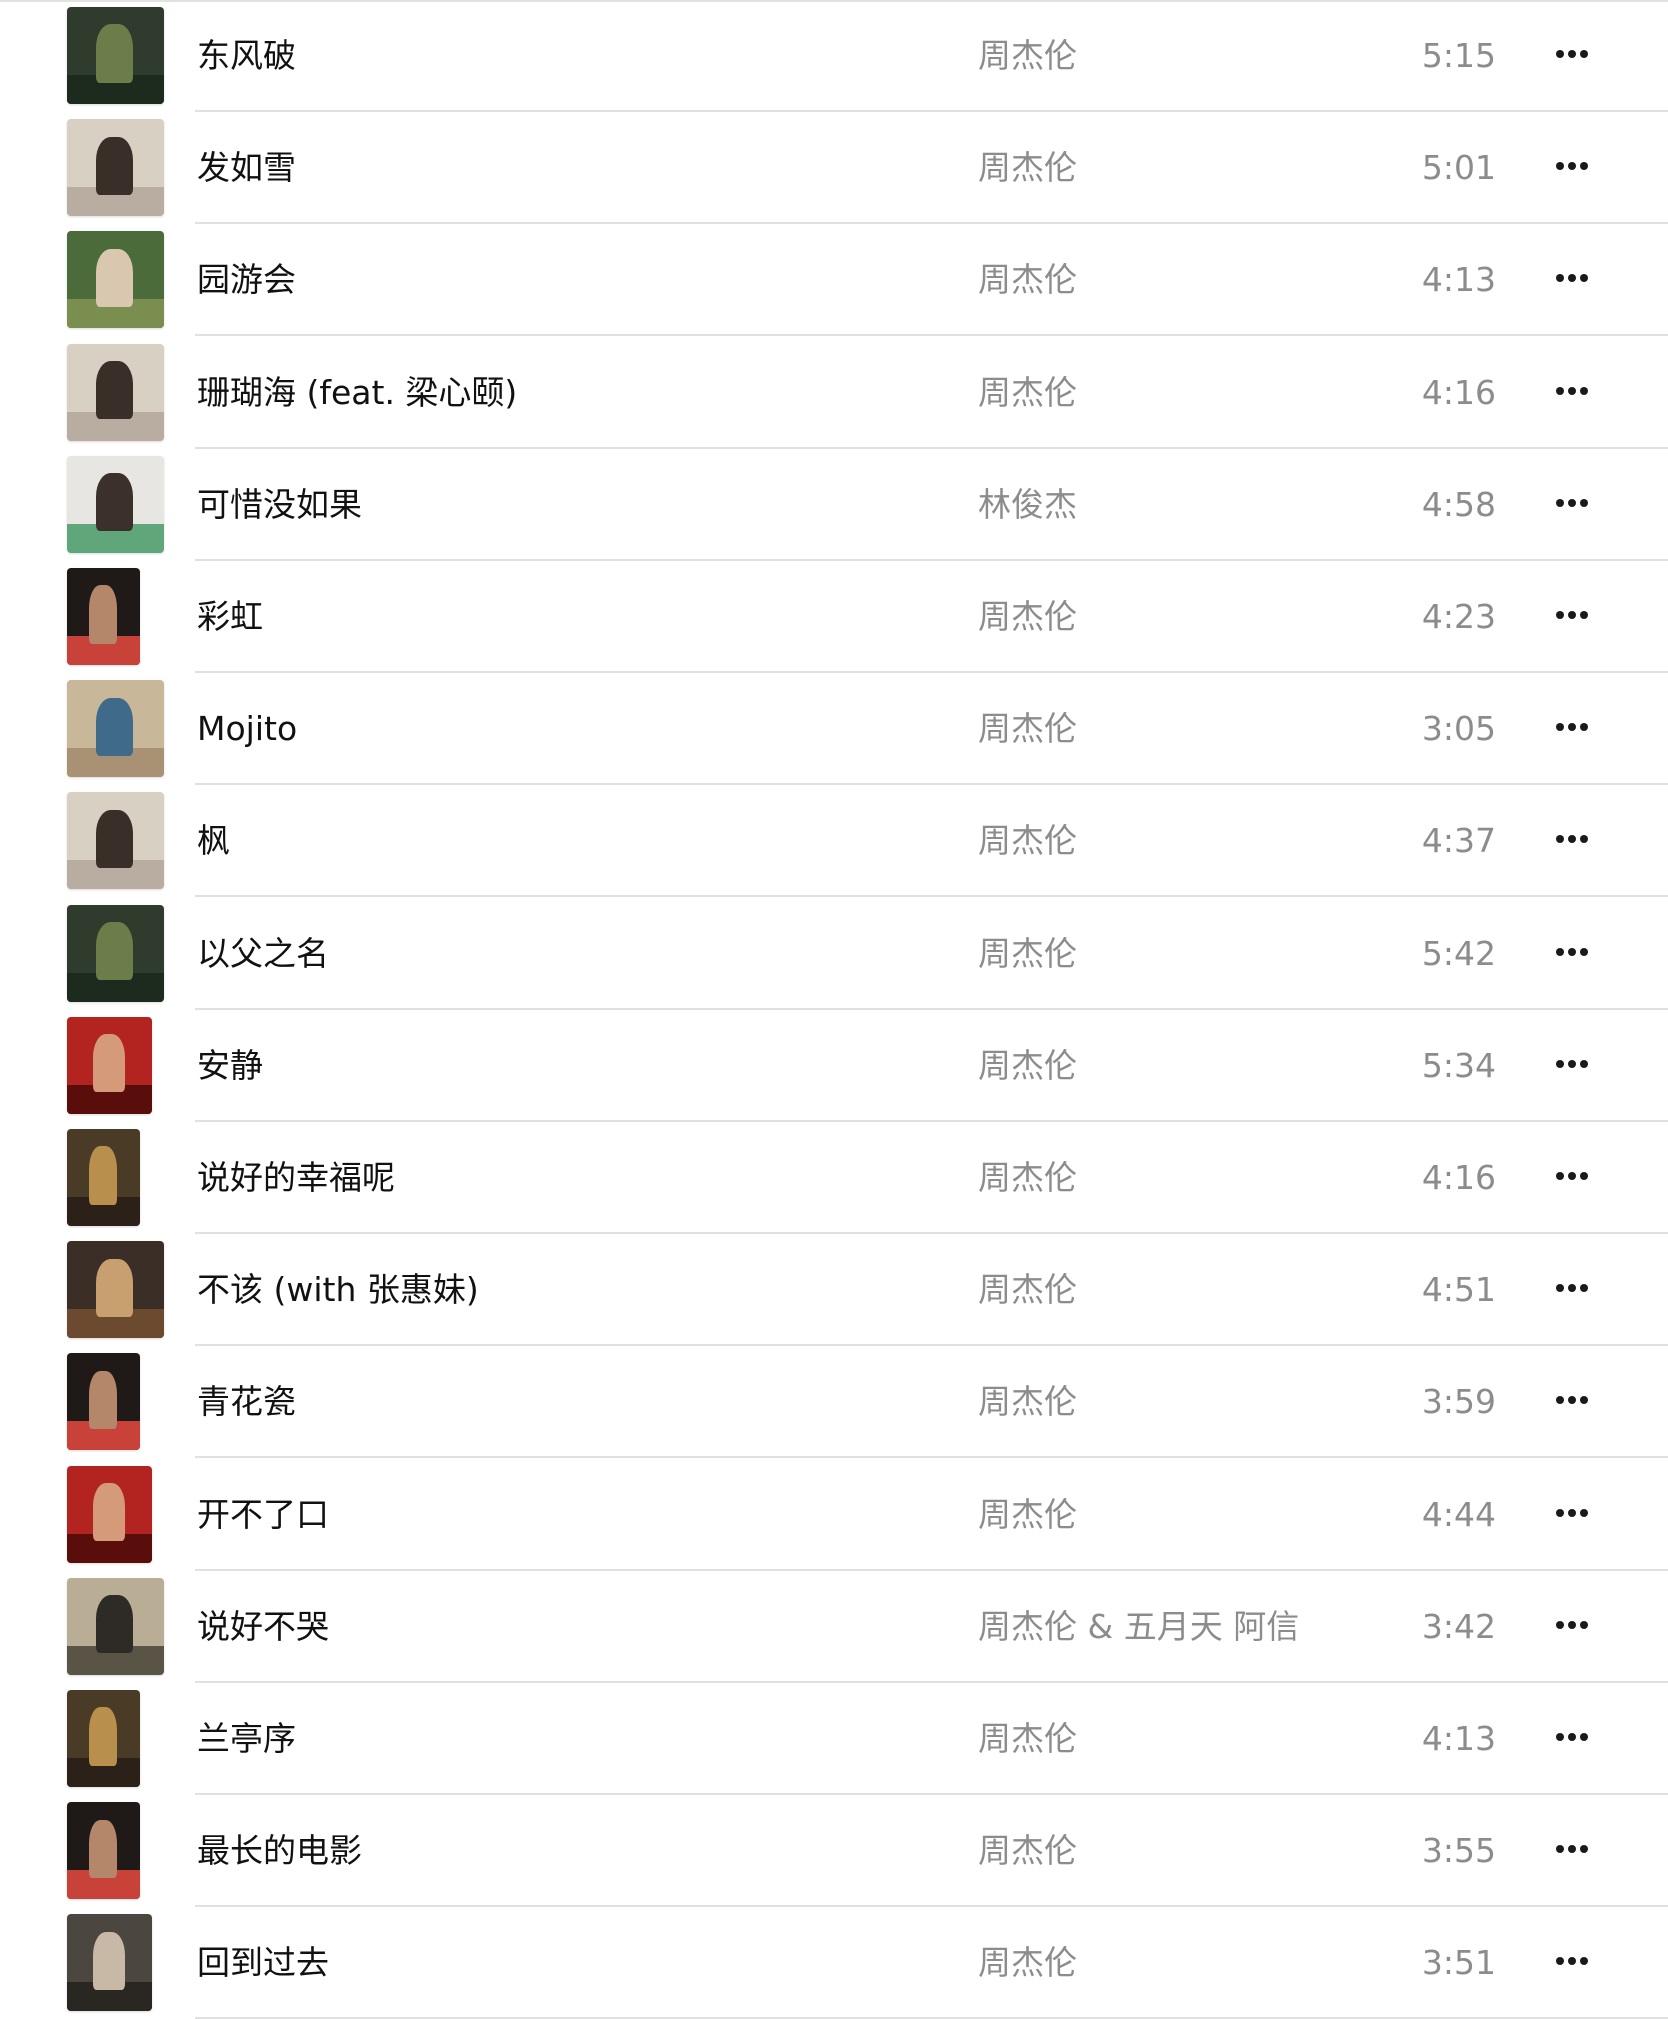 This screenshot has width=1668, height=2019. Describe the element at coordinates (834, 1627) in the screenshot. I see `song-row: 说好不哭 周杰伦 & 五月天 阿信 3:42` at that location.